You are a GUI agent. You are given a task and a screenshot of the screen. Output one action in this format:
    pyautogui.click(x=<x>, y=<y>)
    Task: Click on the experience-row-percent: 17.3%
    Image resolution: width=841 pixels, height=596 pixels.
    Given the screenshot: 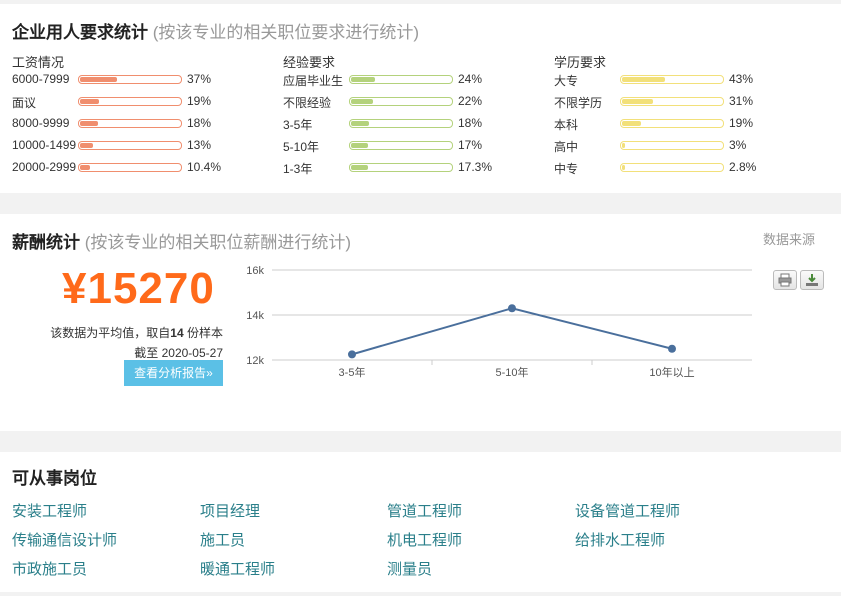 What is the action you would take?
    pyautogui.click(x=475, y=167)
    